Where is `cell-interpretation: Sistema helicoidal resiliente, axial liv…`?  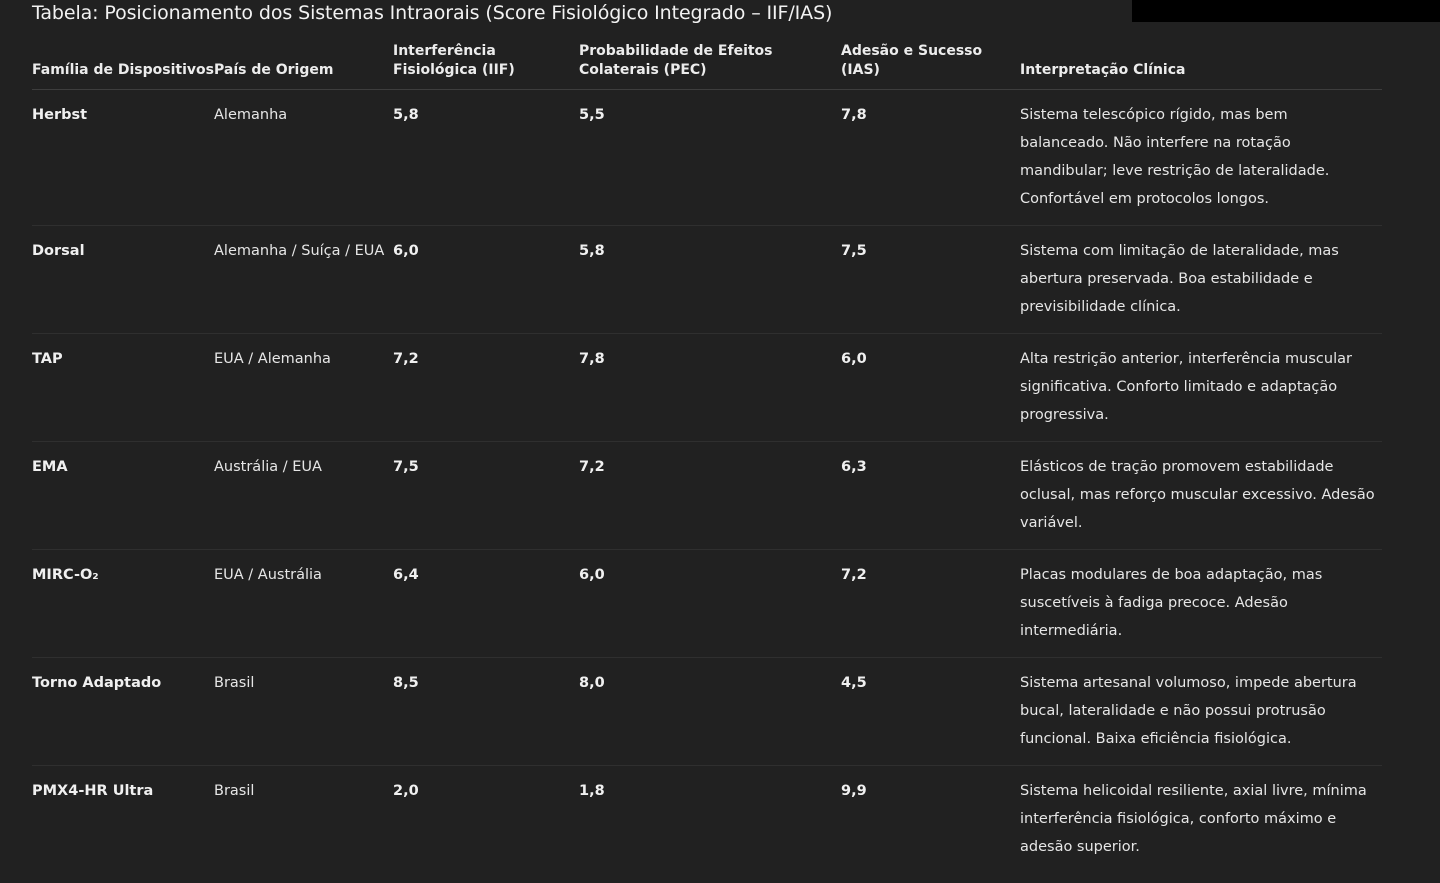
cell-interpretation: Sistema helicoidal resiliente, axial liv… is located at coordinates (1193, 819).